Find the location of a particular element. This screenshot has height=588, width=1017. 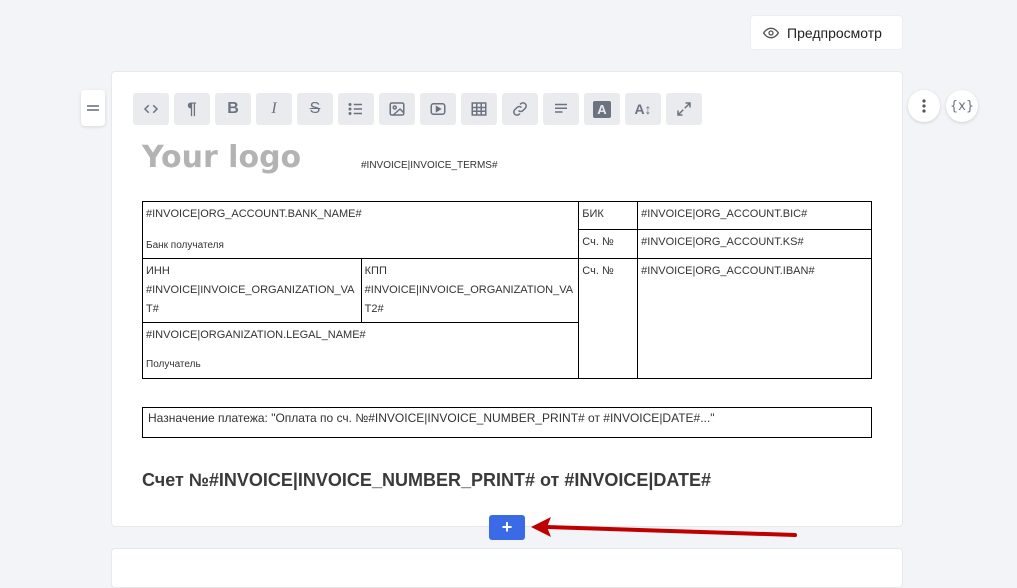

strikethrough-button: S is located at coordinates (315, 109).